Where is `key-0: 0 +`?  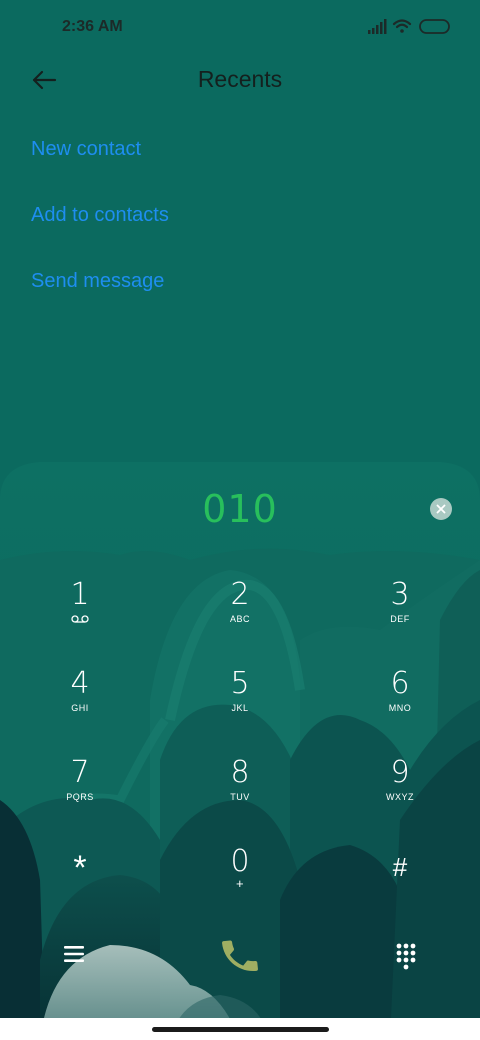 key-0: 0 + is located at coordinates (240, 881).